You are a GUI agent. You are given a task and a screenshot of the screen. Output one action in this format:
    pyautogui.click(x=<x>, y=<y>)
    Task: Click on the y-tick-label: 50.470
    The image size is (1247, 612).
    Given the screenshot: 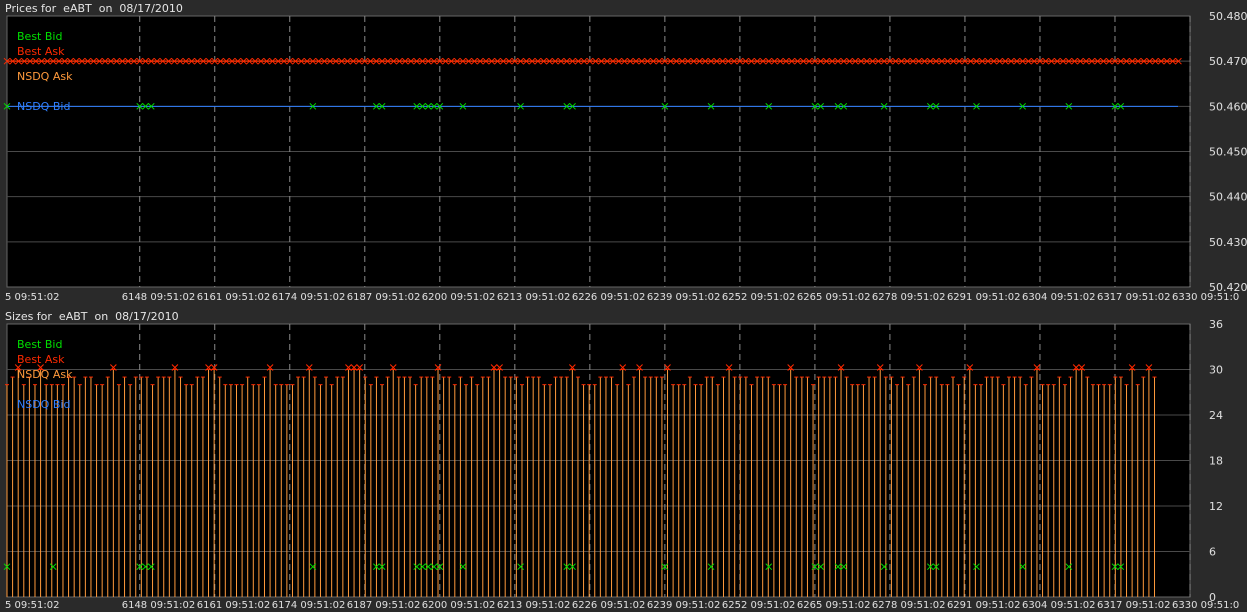 What is the action you would take?
    pyautogui.click(x=1228, y=61)
    